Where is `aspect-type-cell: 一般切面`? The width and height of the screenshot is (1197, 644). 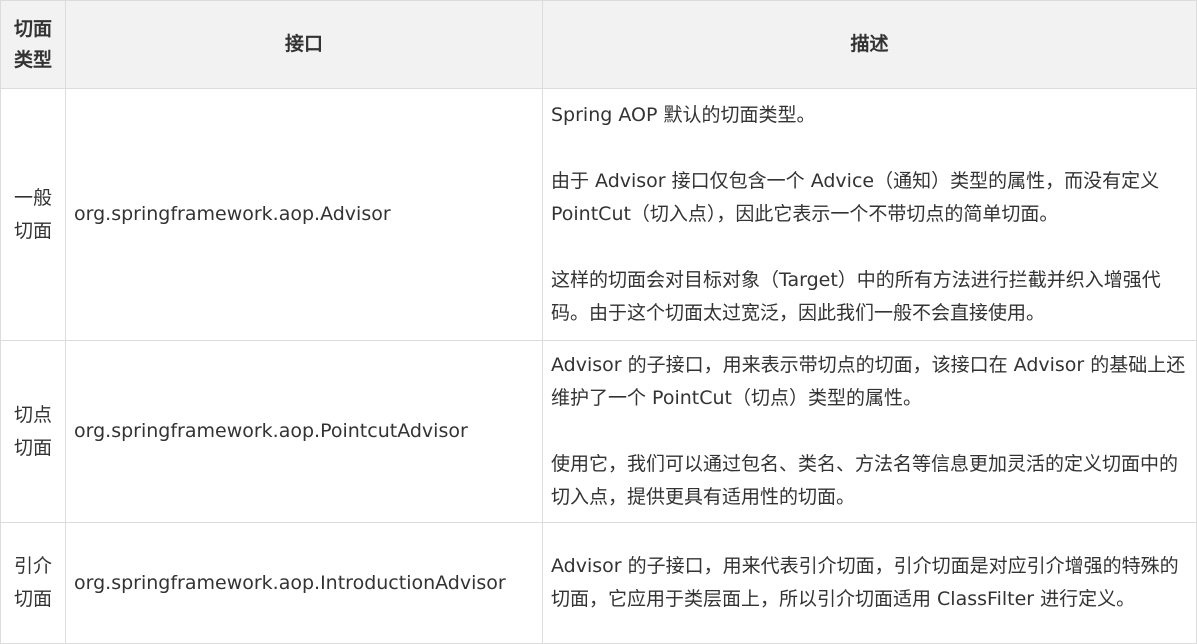
aspect-type-cell: 一般切面 is located at coordinates (33, 214).